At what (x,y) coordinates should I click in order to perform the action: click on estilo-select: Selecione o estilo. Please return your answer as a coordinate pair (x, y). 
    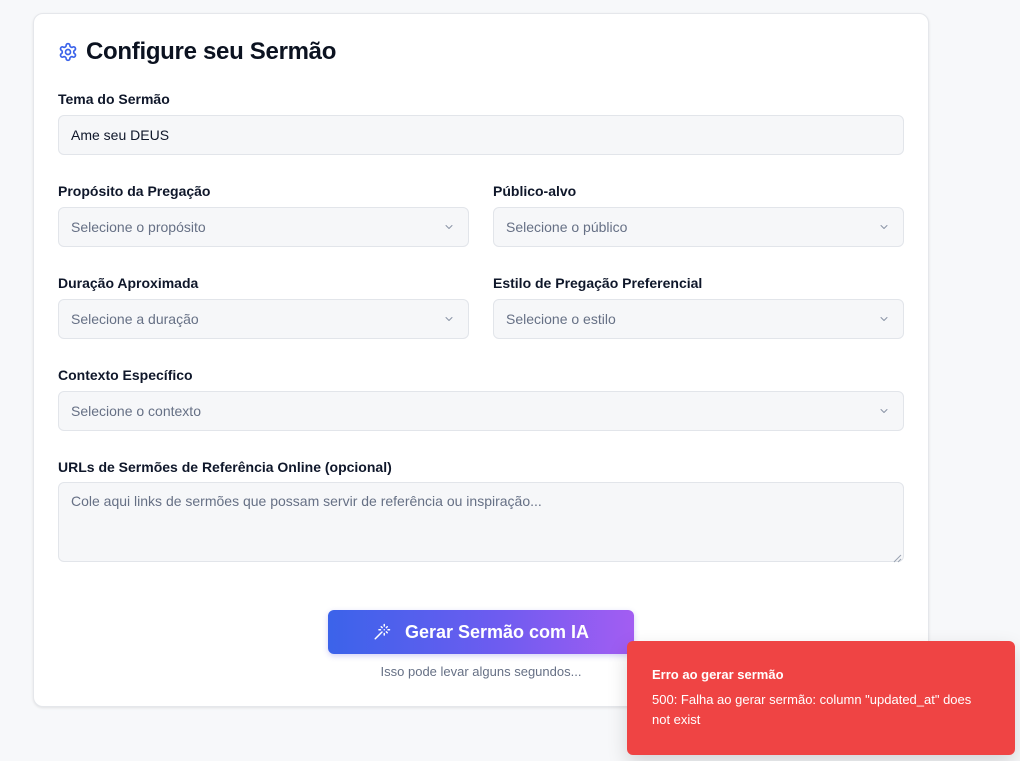
    Looking at the image, I should click on (698, 319).